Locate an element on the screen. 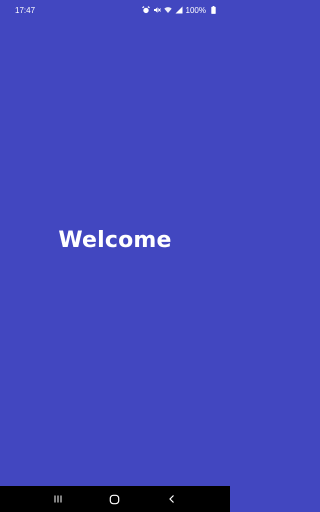 The image size is (320, 512). navigation-bar is located at coordinates (115, 499).